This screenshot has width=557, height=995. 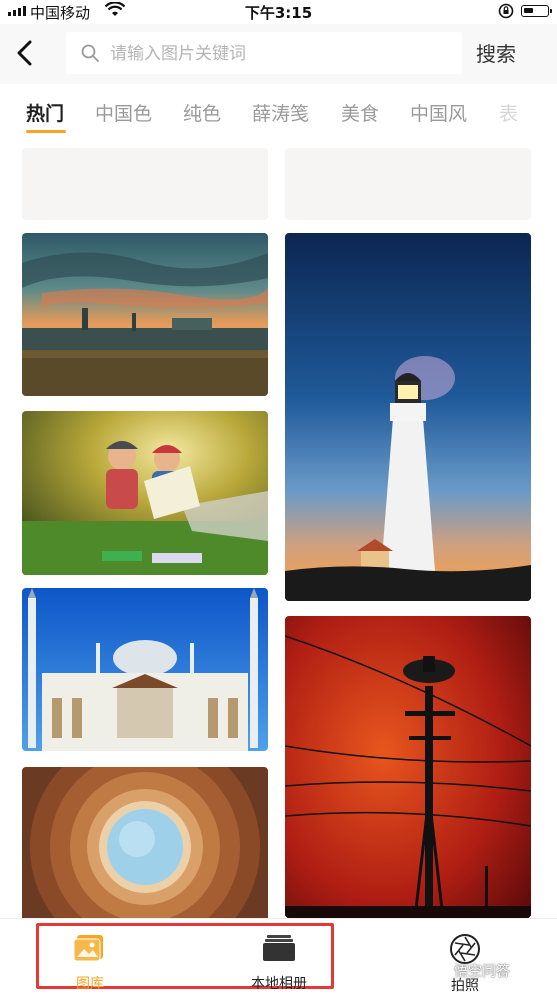 I want to click on image-circular-ceiling, so click(x=145, y=842).